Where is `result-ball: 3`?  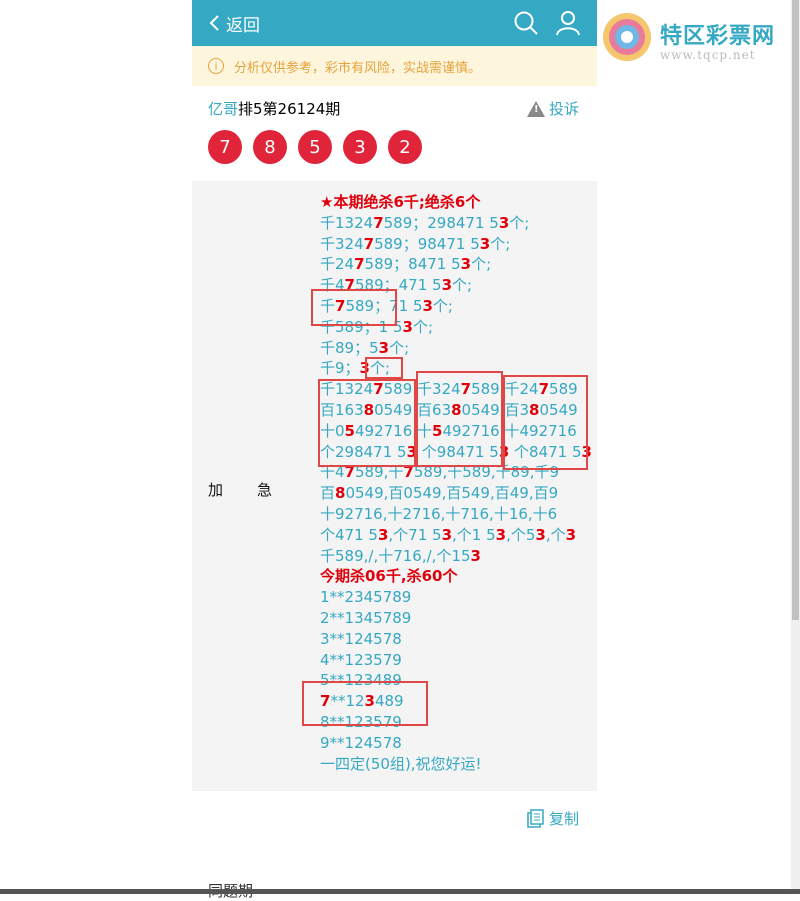 result-ball: 3 is located at coordinates (360, 147).